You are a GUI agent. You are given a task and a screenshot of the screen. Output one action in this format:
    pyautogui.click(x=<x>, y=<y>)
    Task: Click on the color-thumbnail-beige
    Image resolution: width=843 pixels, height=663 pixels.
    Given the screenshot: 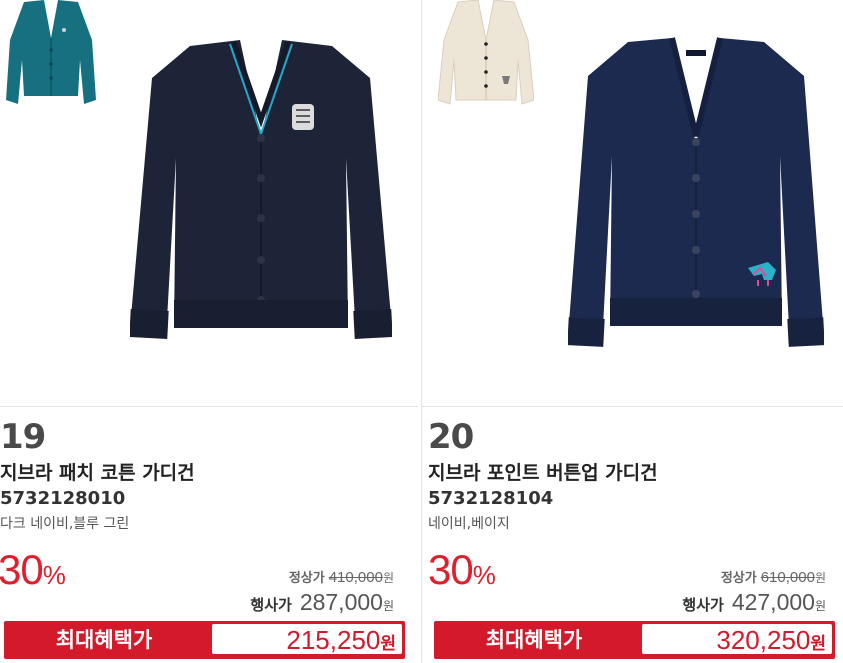 What is the action you would take?
    pyautogui.click(x=486, y=55)
    